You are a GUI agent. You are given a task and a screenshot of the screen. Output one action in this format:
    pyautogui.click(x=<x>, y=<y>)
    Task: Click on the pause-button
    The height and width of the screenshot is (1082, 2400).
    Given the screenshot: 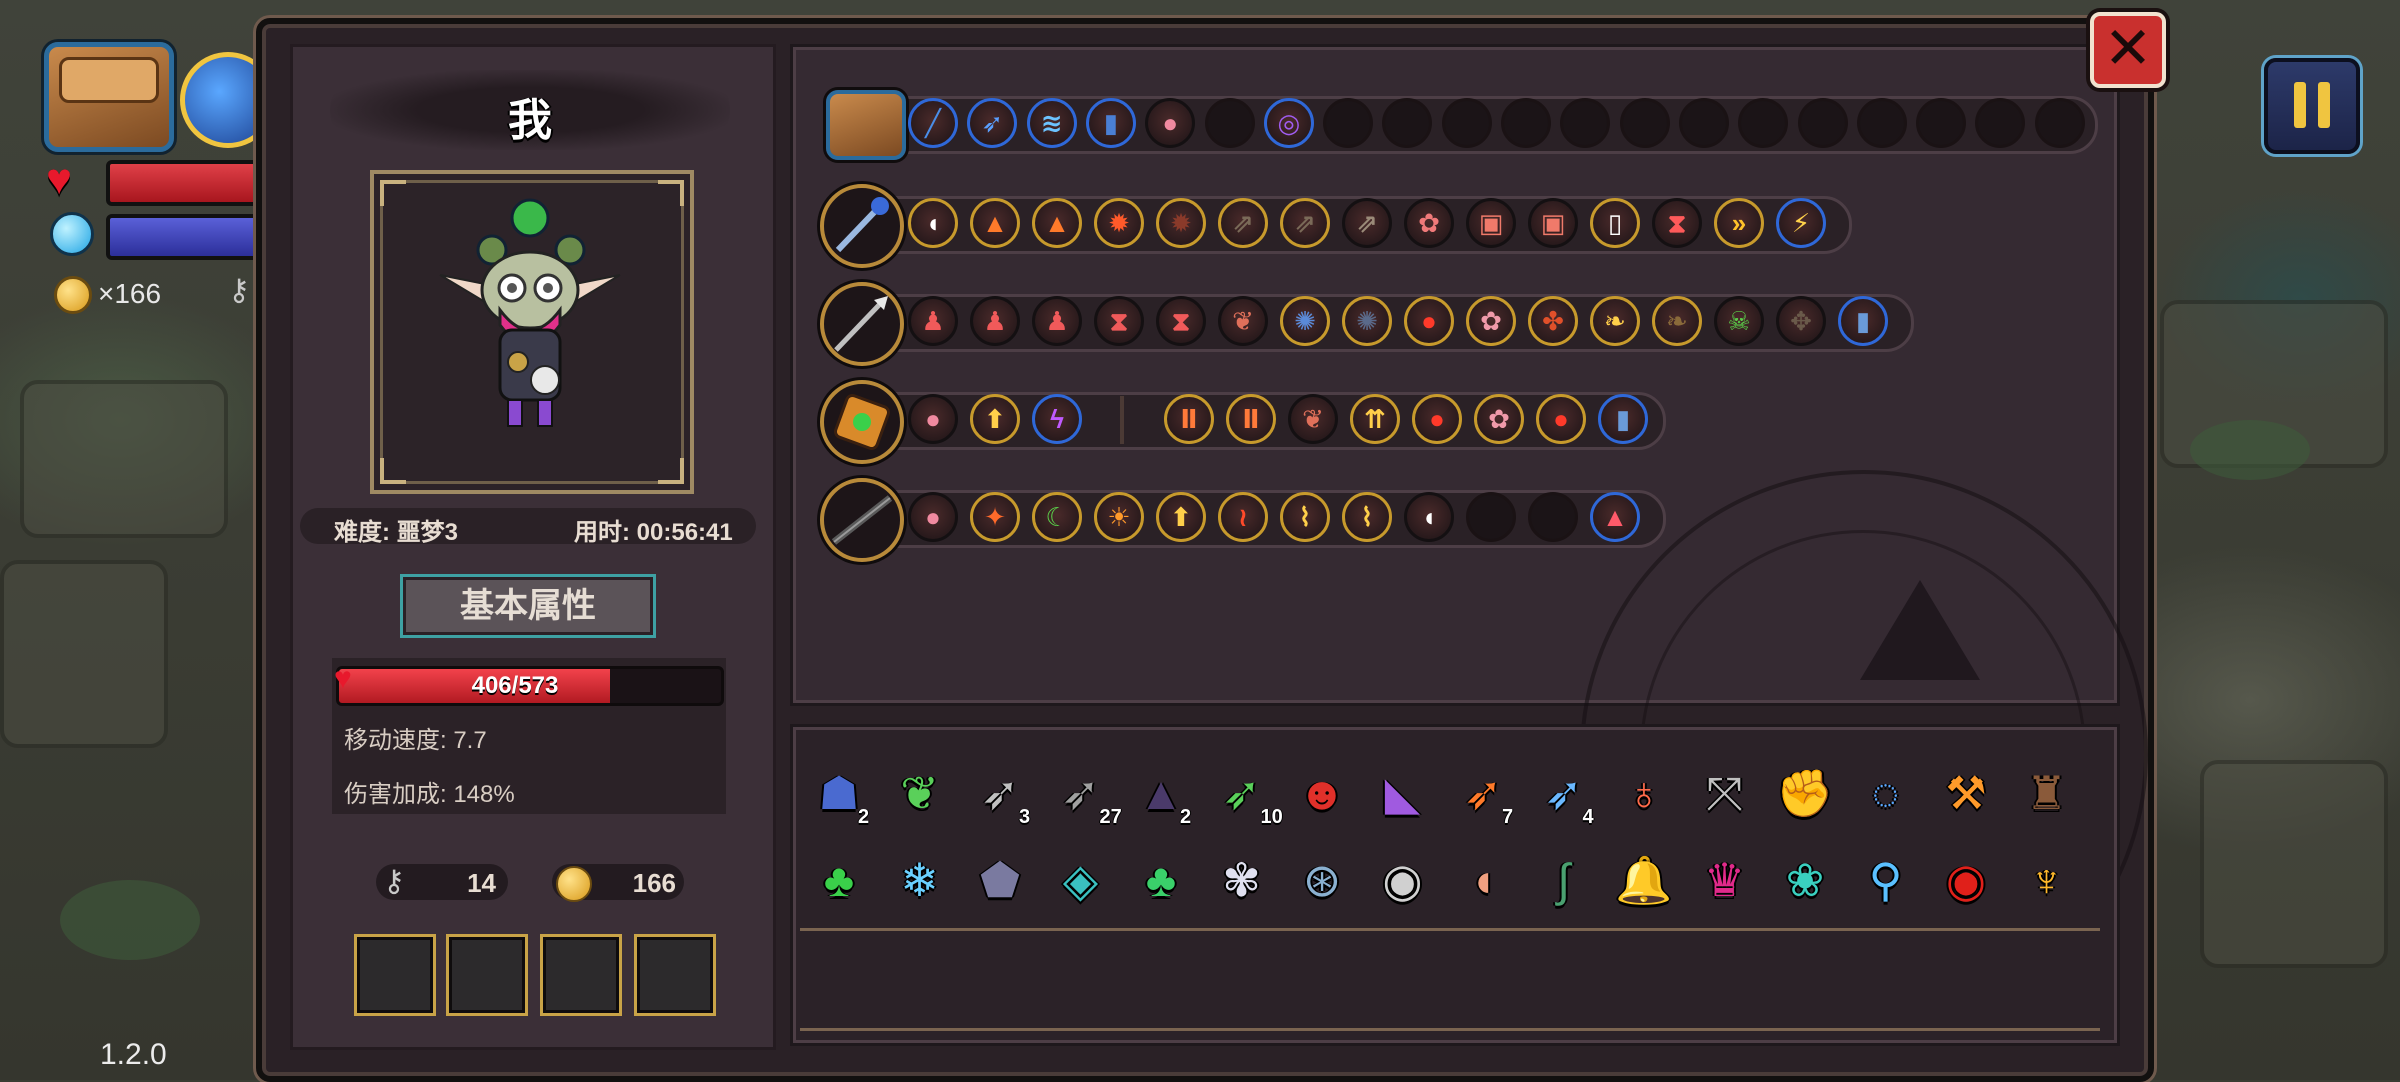 What is the action you would take?
    pyautogui.click(x=2312, y=106)
    